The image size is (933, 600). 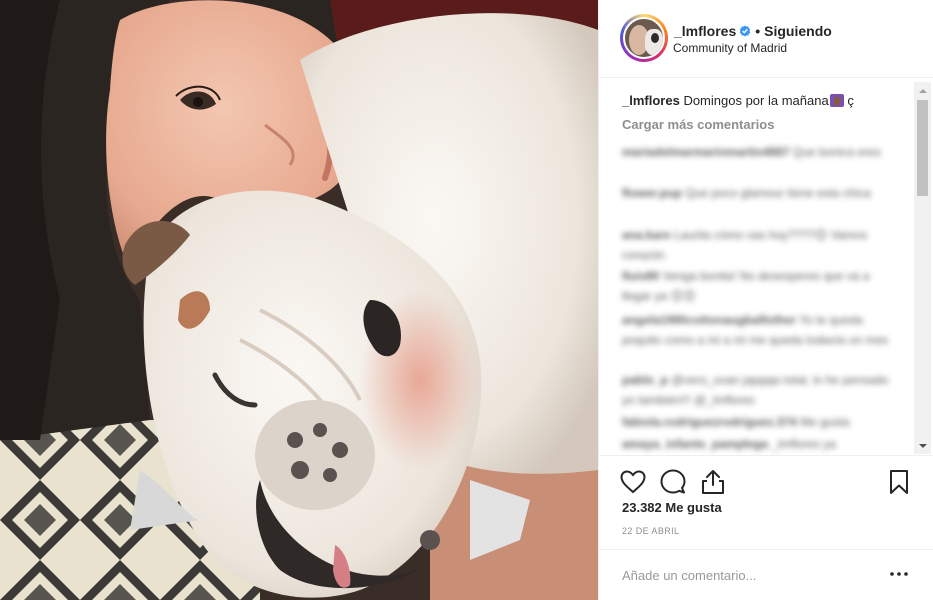 What do you see at coordinates (650, 531) in the screenshot?
I see `post-date: 22 DE ABRIL` at bounding box center [650, 531].